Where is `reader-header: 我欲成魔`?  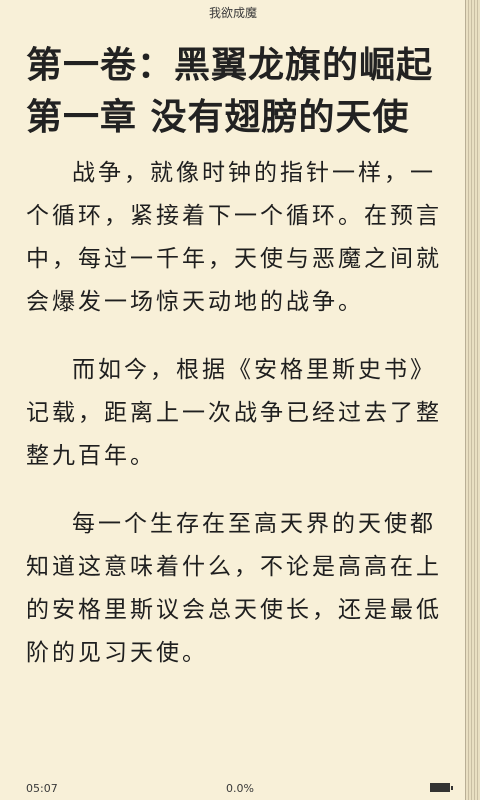 reader-header: 我欲成魔 is located at coordinates (233, 13).